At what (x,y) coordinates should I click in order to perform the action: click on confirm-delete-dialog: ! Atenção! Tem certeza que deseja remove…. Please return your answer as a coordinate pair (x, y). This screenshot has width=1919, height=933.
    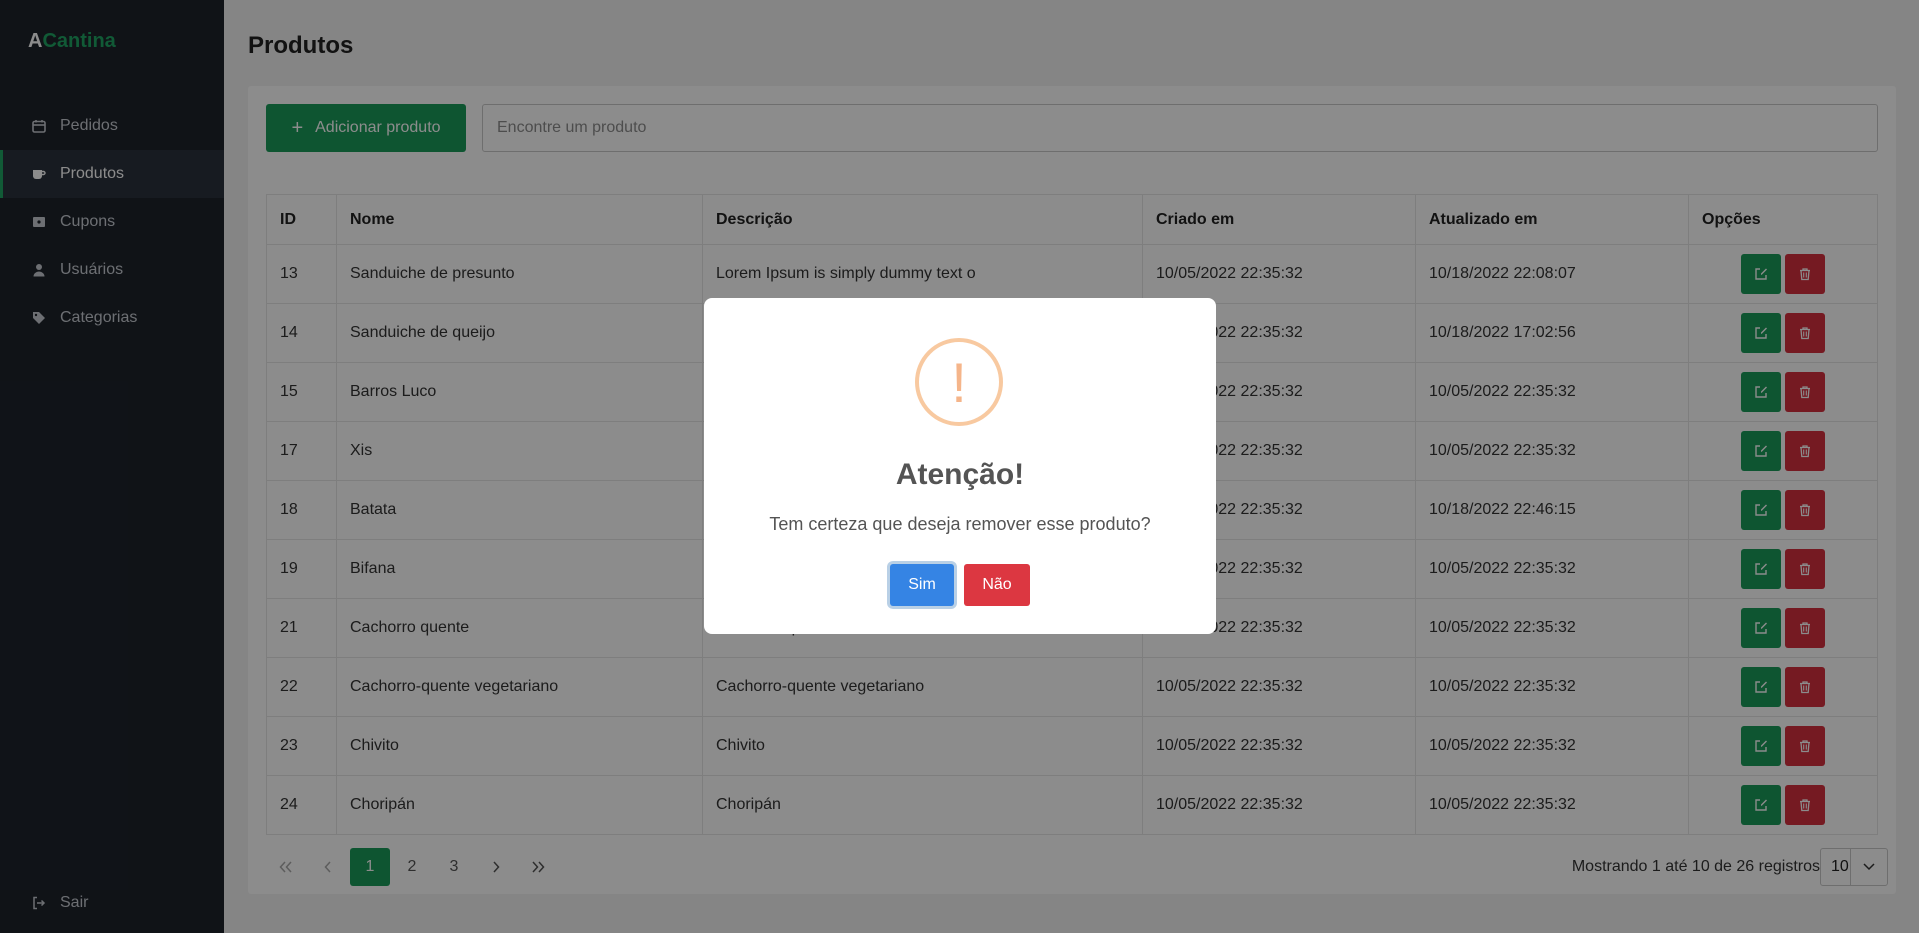
    Looking at the image, I should click on (960, 466).